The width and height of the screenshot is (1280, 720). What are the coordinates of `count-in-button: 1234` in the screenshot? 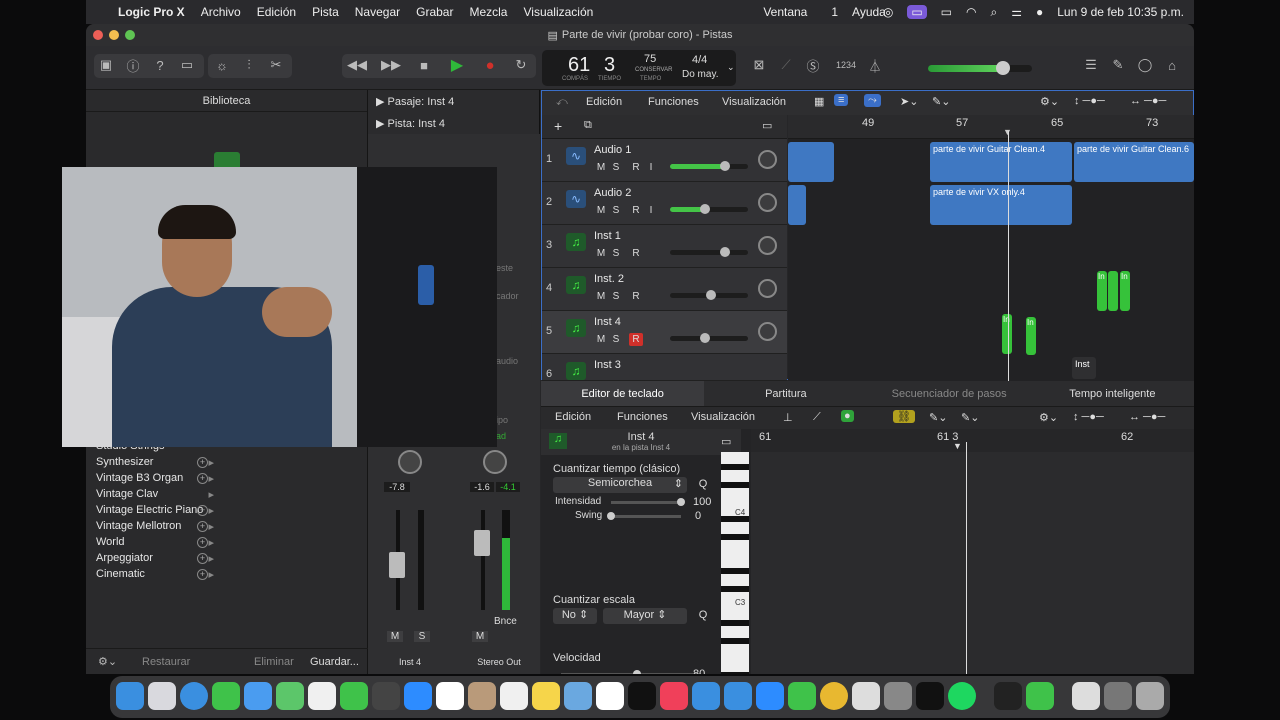 It's located at (846, 65).